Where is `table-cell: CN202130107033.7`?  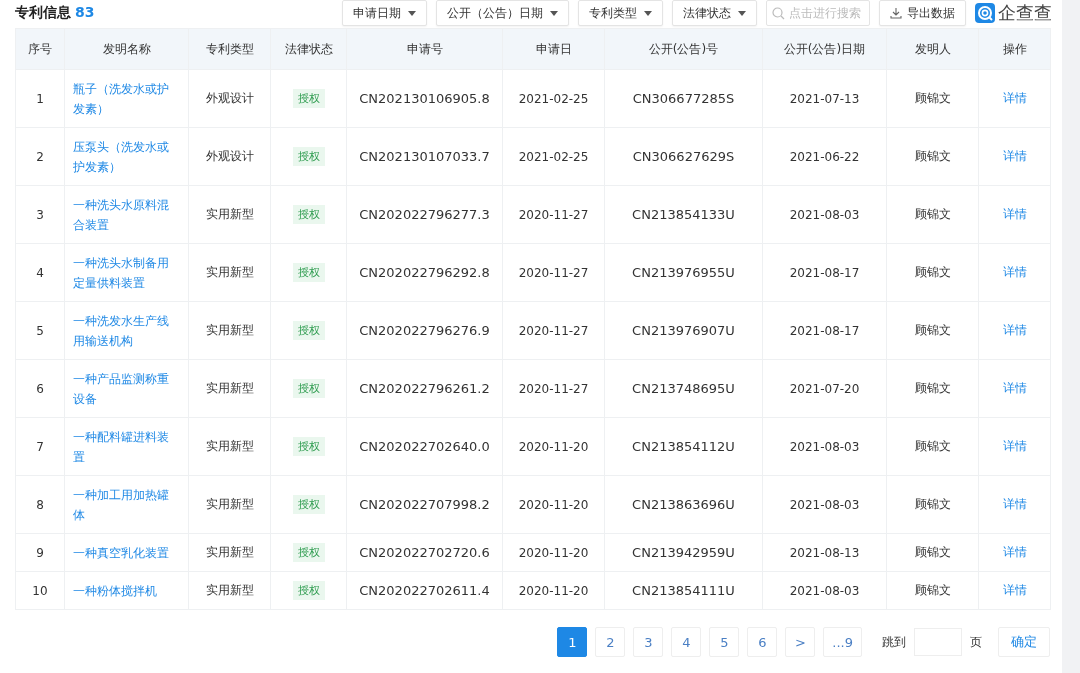
table-cell: CN202130107033.7 is located at coordinates (424, 156).